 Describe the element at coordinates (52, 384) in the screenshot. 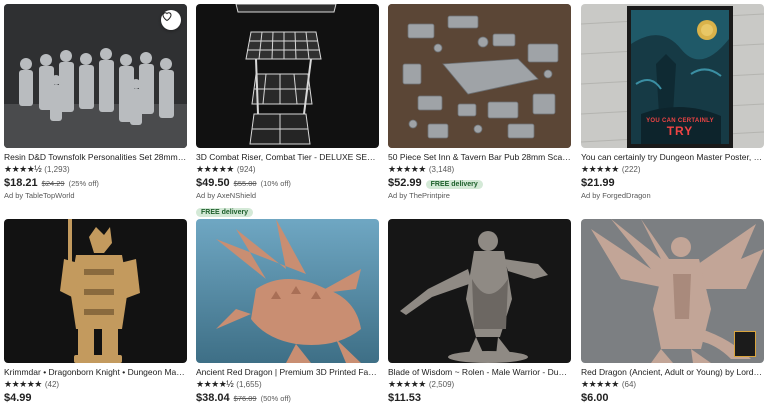

I see `review-count: (42)` at that location.